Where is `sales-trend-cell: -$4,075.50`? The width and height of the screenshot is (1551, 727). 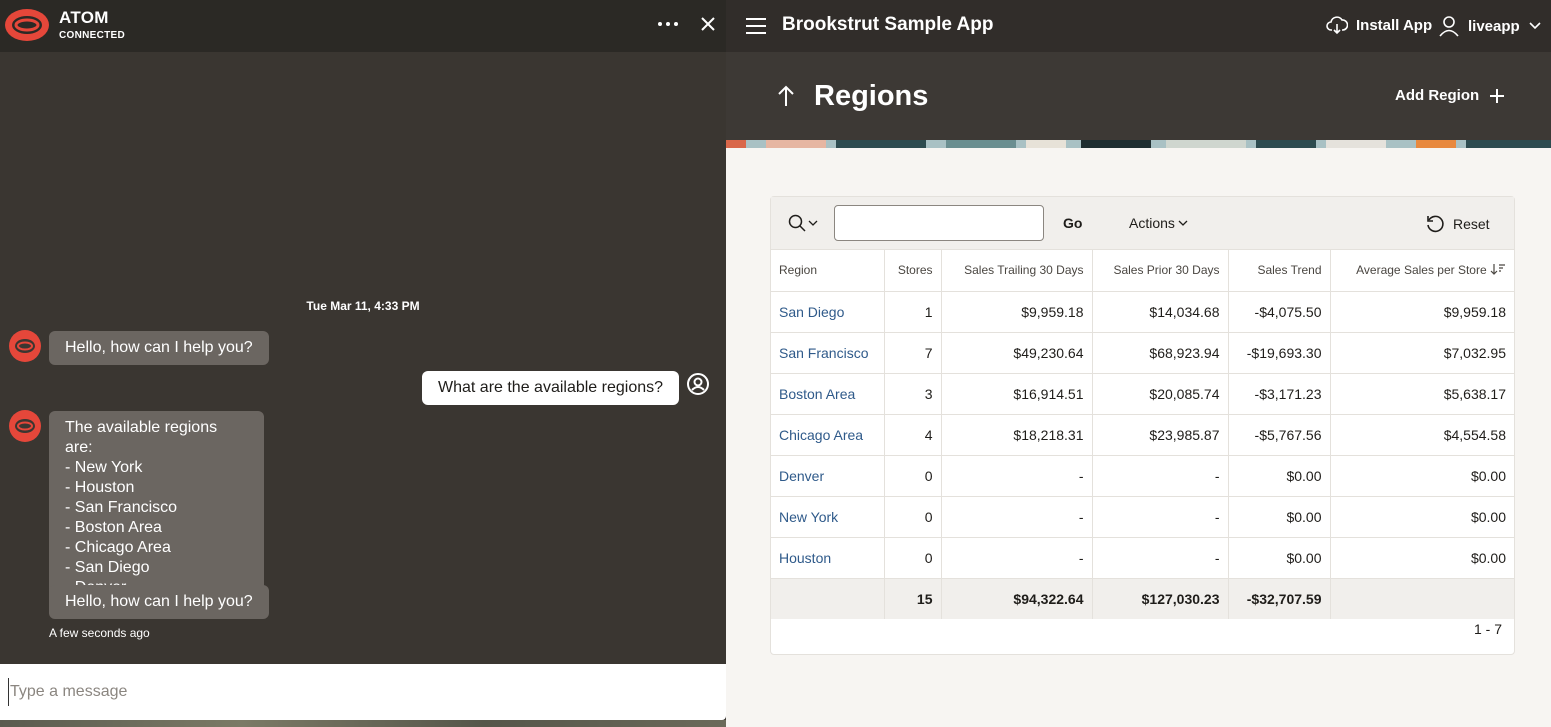 sales-trend-cell: -$4,075.50 is located at coordinates (1279, 311).